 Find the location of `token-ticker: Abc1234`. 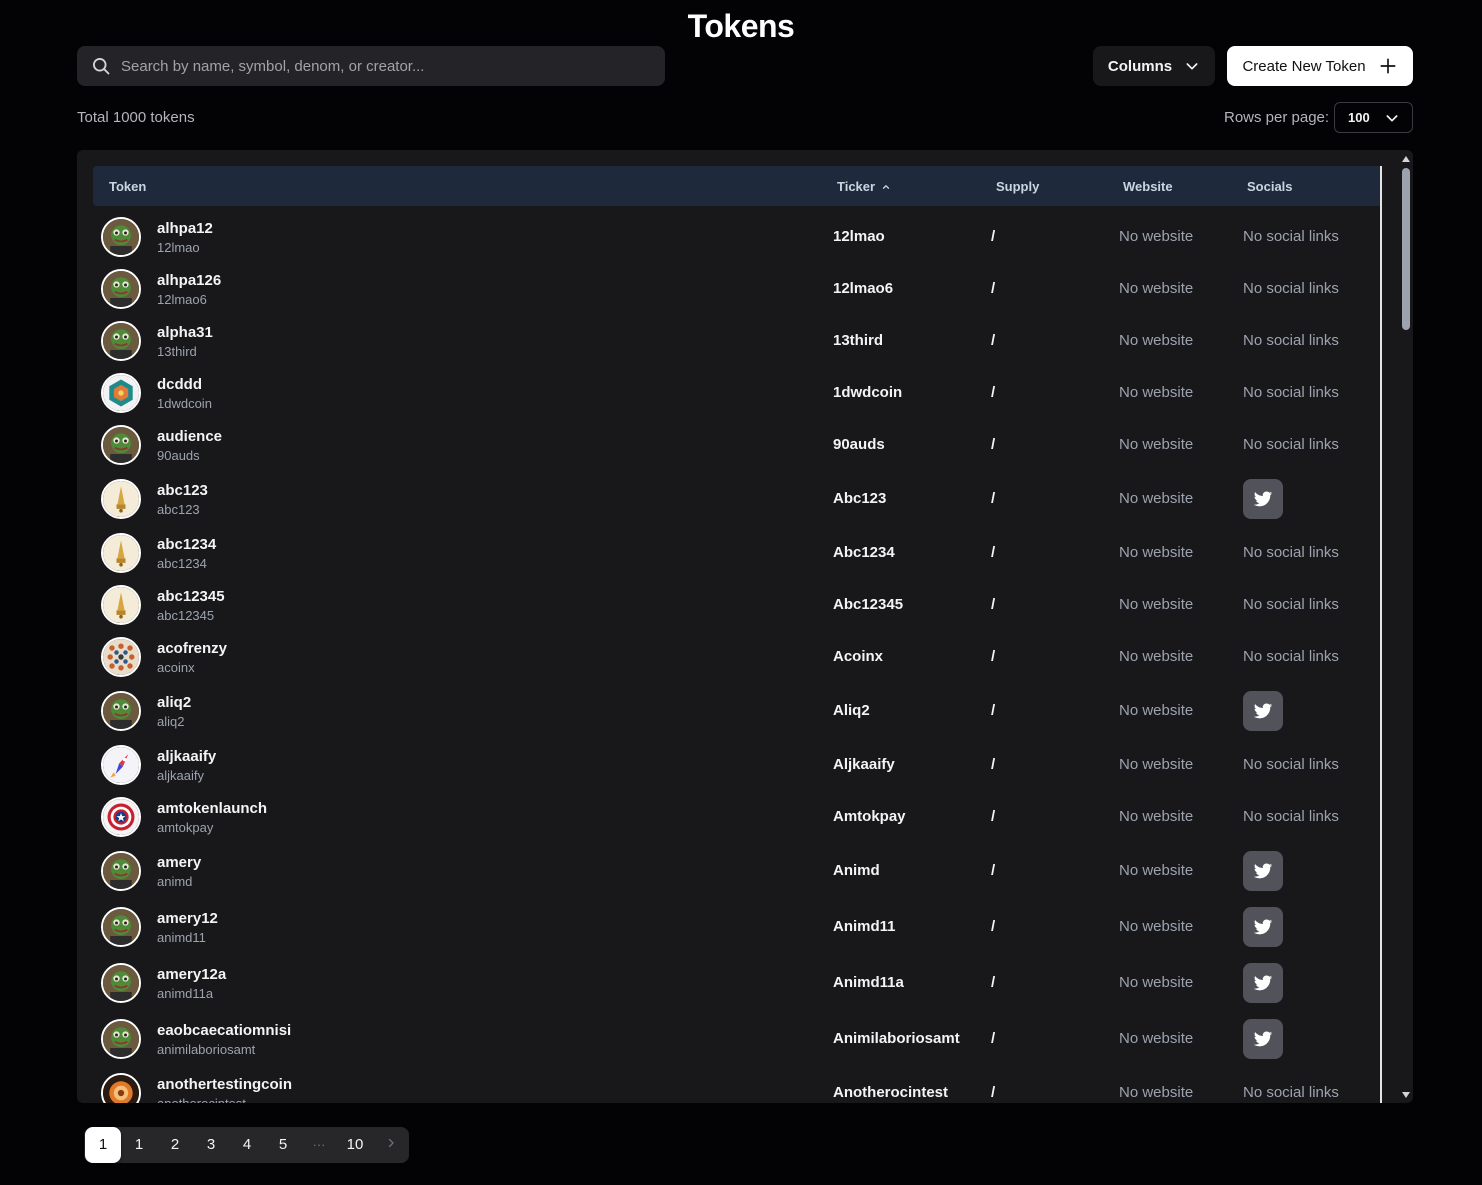

token-ticker: Abc1234 is located at coordinates (864, 552).